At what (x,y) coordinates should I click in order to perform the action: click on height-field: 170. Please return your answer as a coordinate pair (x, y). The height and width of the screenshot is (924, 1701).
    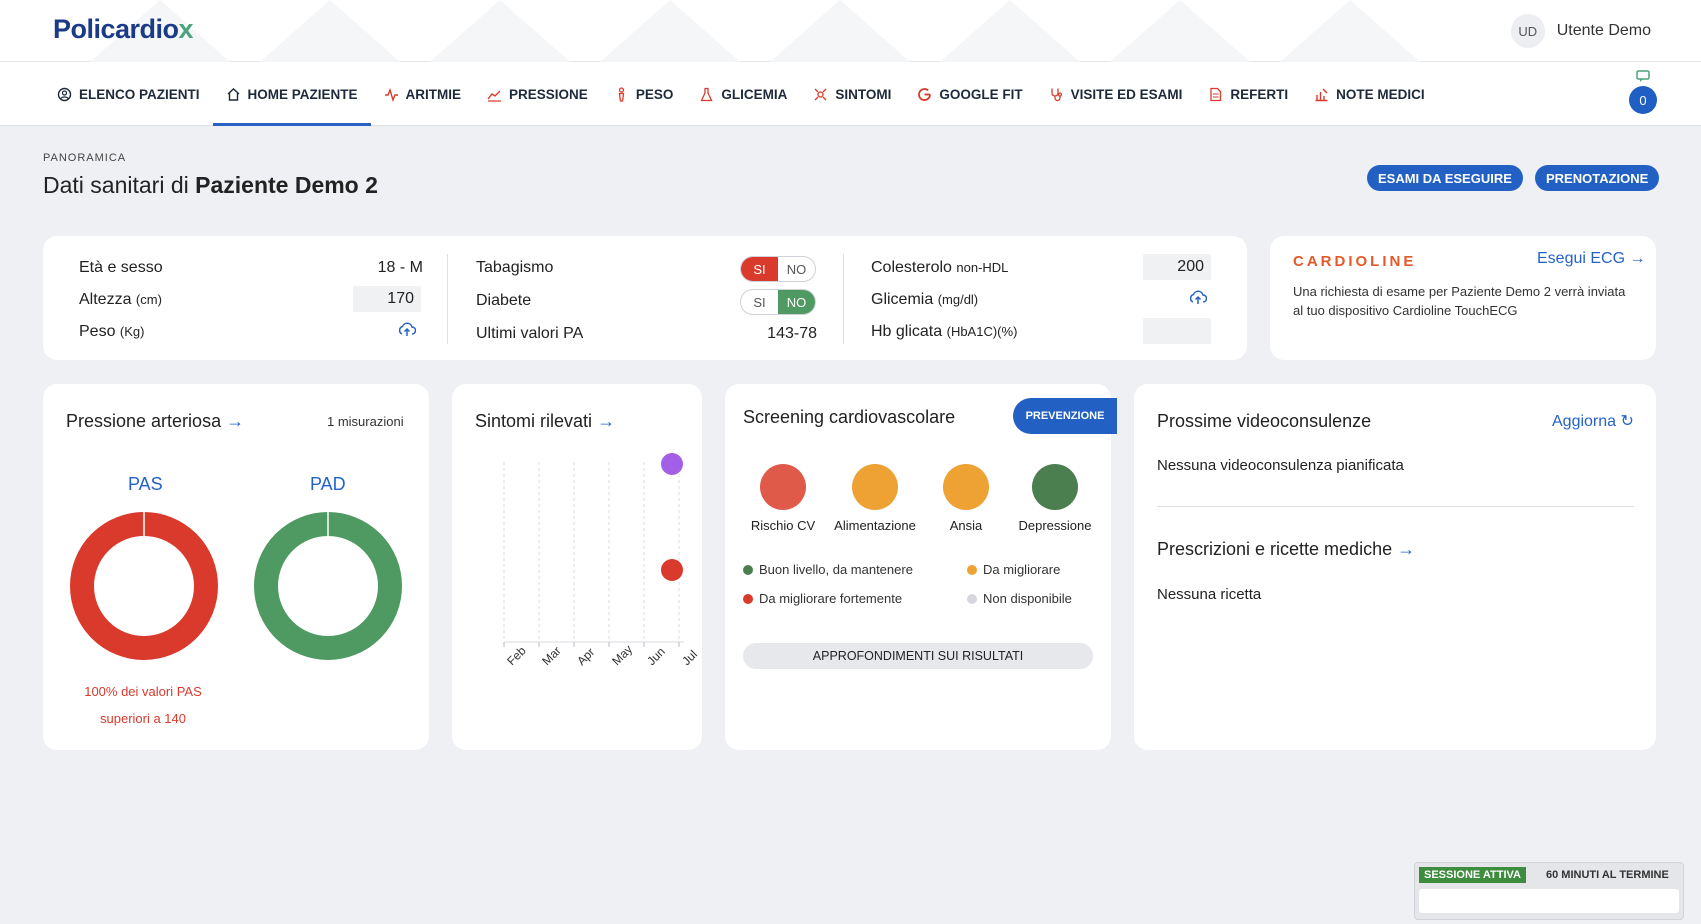
    Looking at the image, I should click on (387, 299).